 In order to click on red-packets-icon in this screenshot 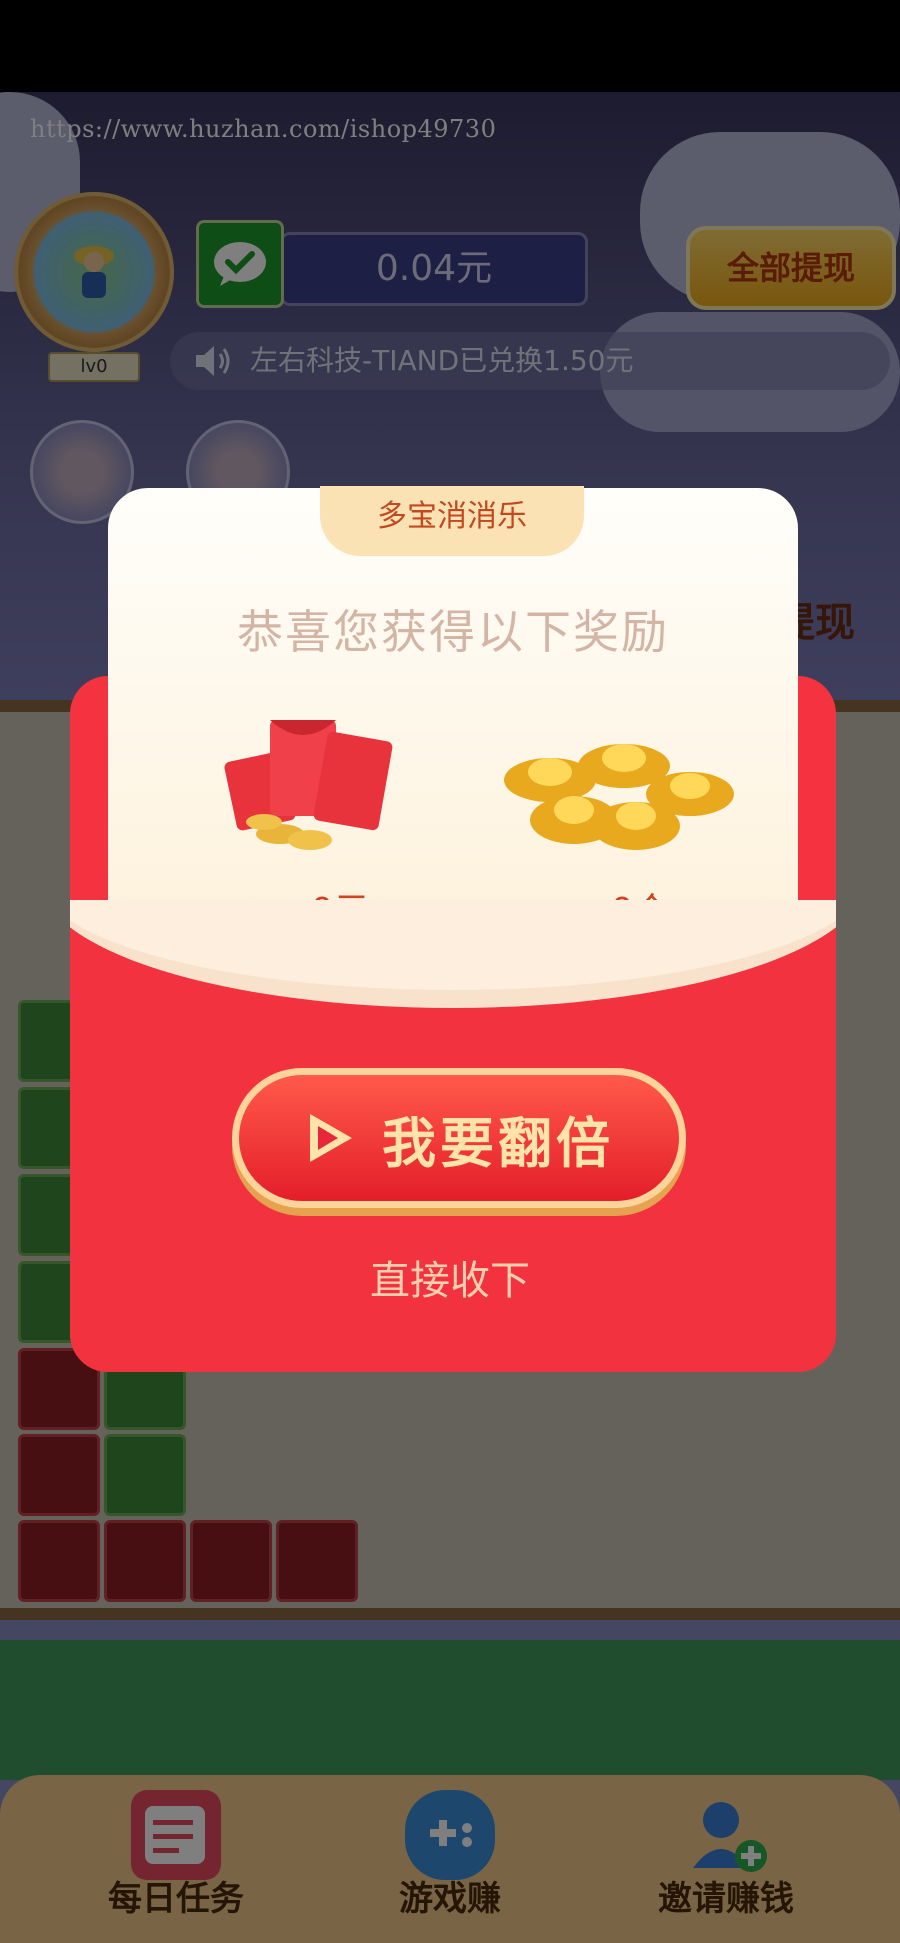, I will do `click(308, 785)`.